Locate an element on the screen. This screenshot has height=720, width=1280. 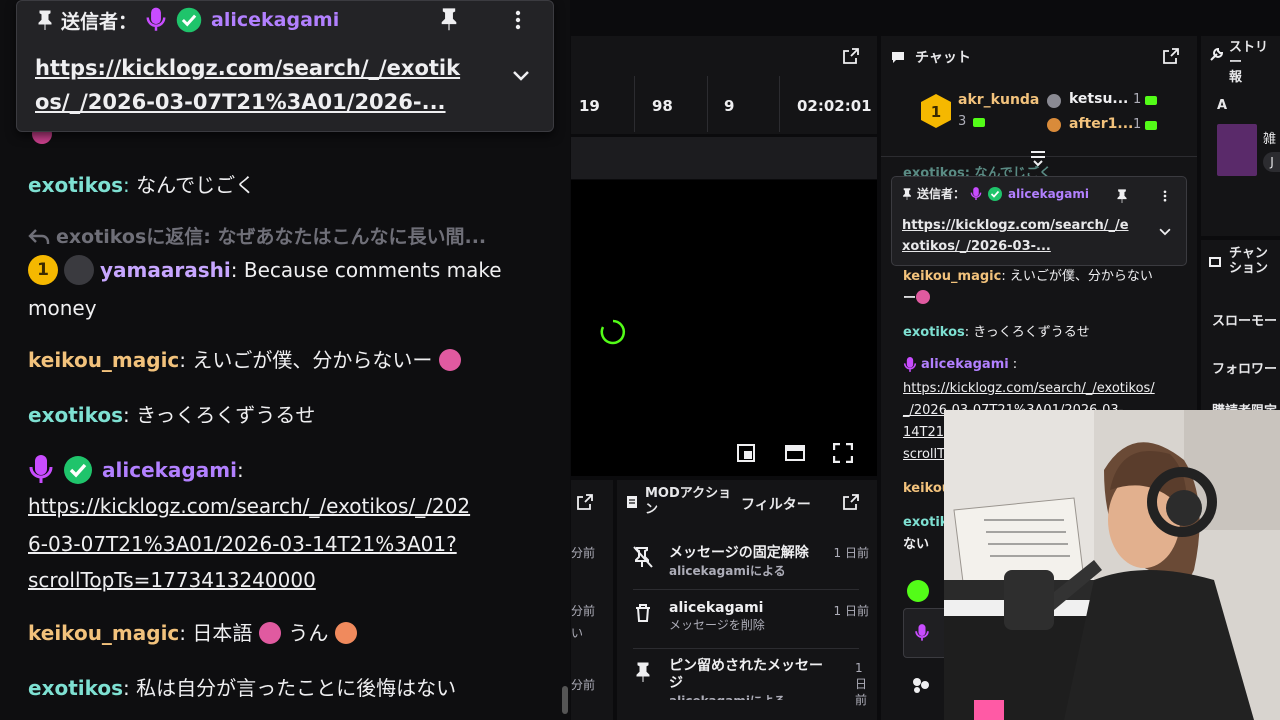
chat-message: 1 yamaarashi: Because comments make is located at coordinates (265, 270).